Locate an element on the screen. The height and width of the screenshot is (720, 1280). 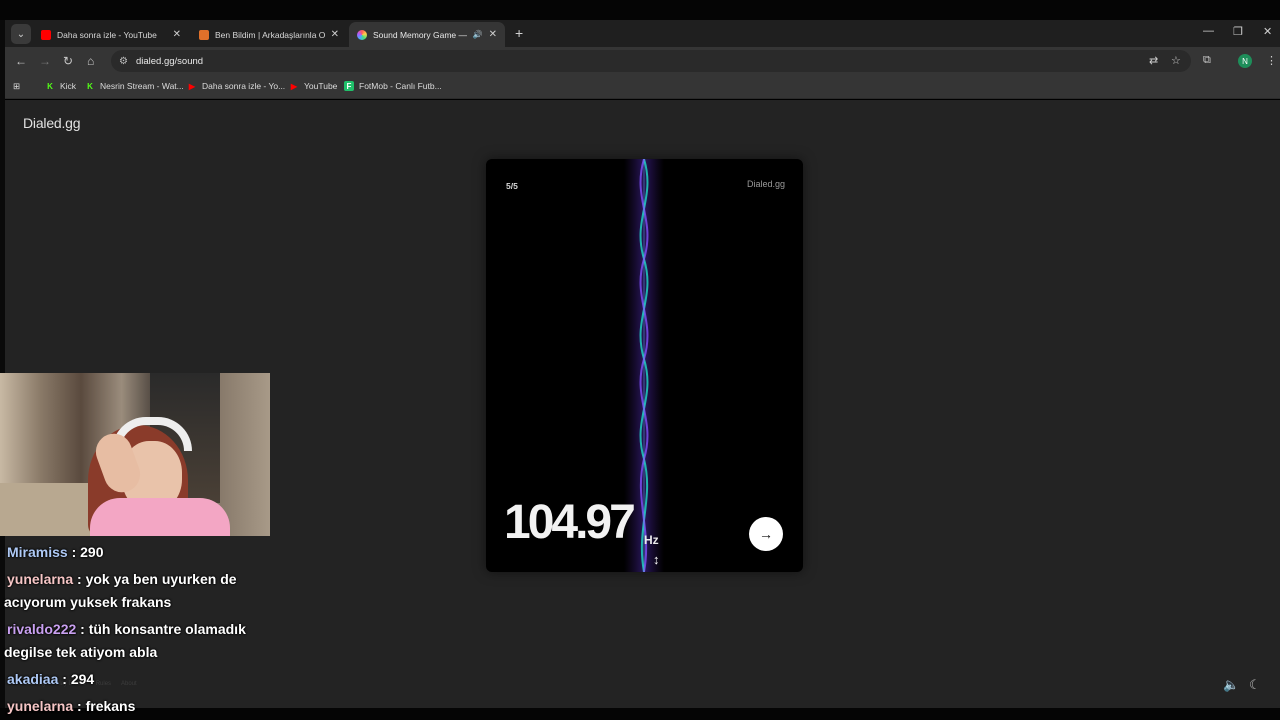
chat-username: akadiaa is located at coordinates (33, 679).